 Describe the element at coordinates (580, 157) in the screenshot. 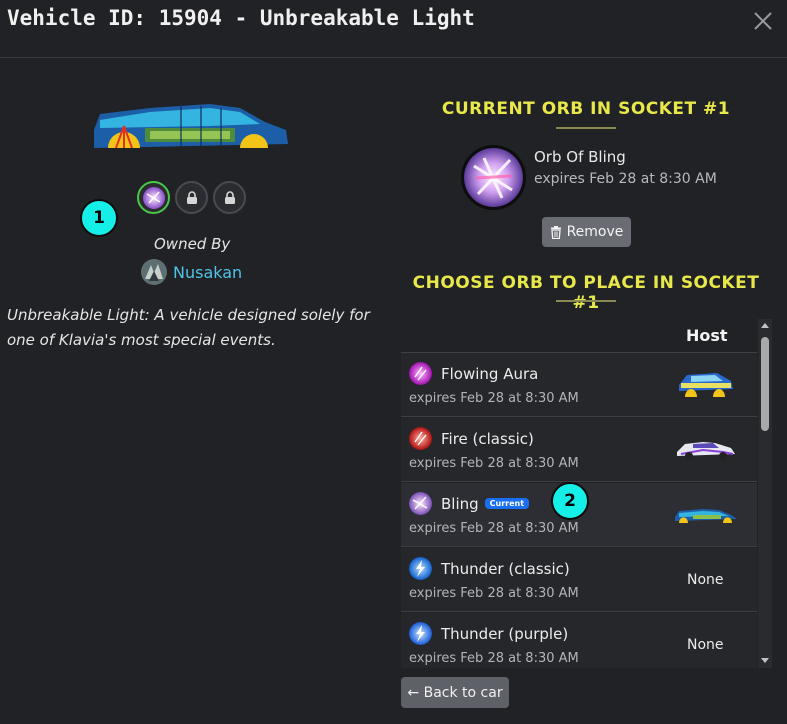

I see `current-orb-name: Orb Of Bling` at that location.